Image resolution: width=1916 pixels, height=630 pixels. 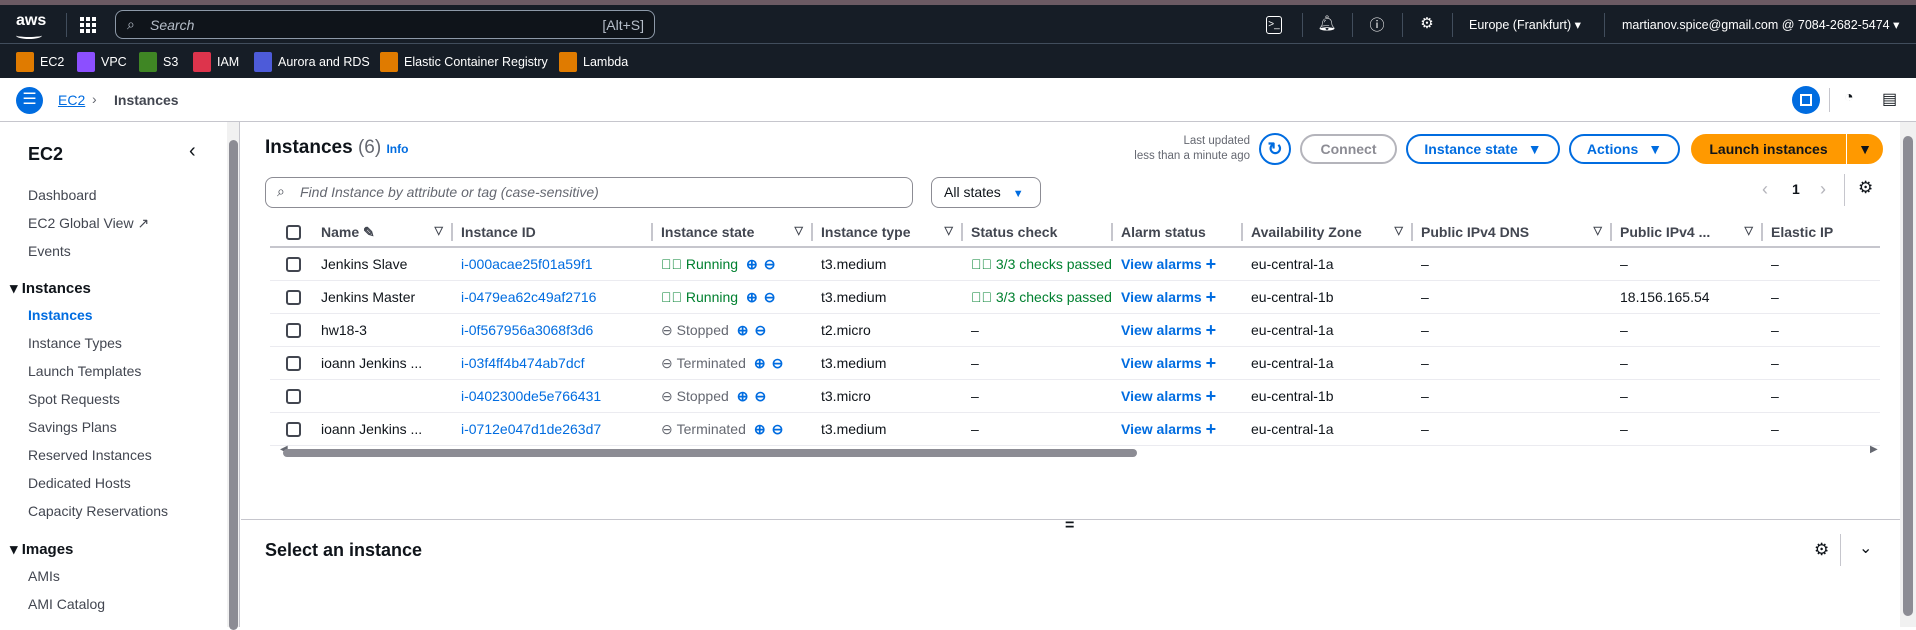 What do you see at coordinates (1874, 449) in the screenshot?
I see `scroll-right-icon: ▶` at bounding box center [1874, 449].